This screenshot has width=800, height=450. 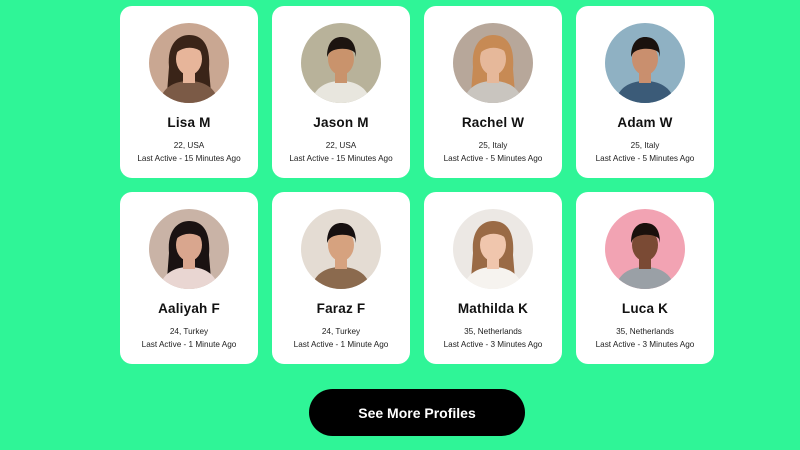 I want to click on profile-name: Lisa M, so click(x=189, y=122).